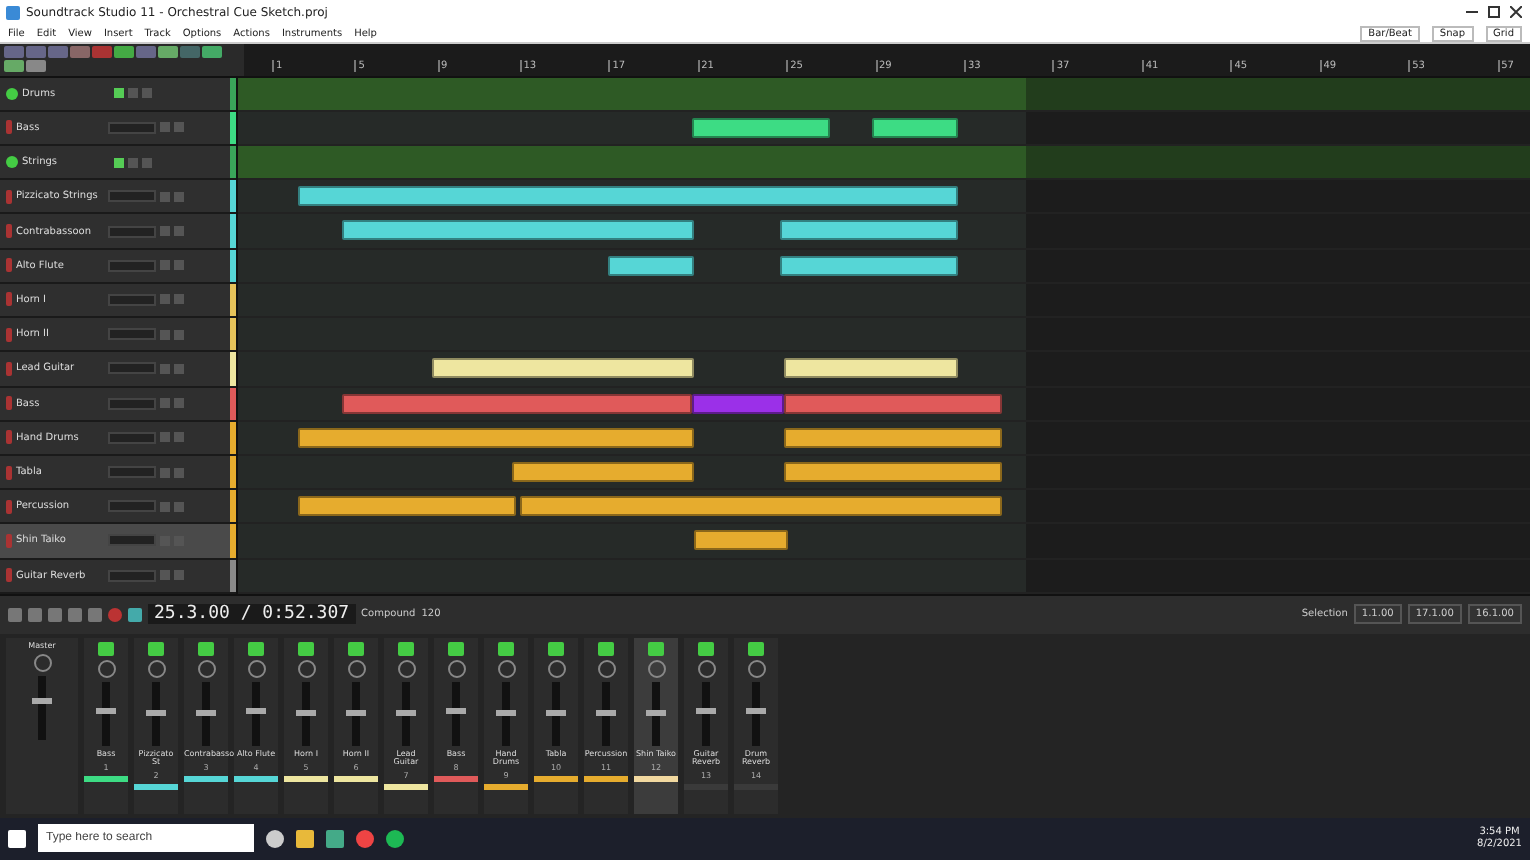 The height and width of the screenshot is (860, 1530). I want to click on loop-button, so click(135, 614).